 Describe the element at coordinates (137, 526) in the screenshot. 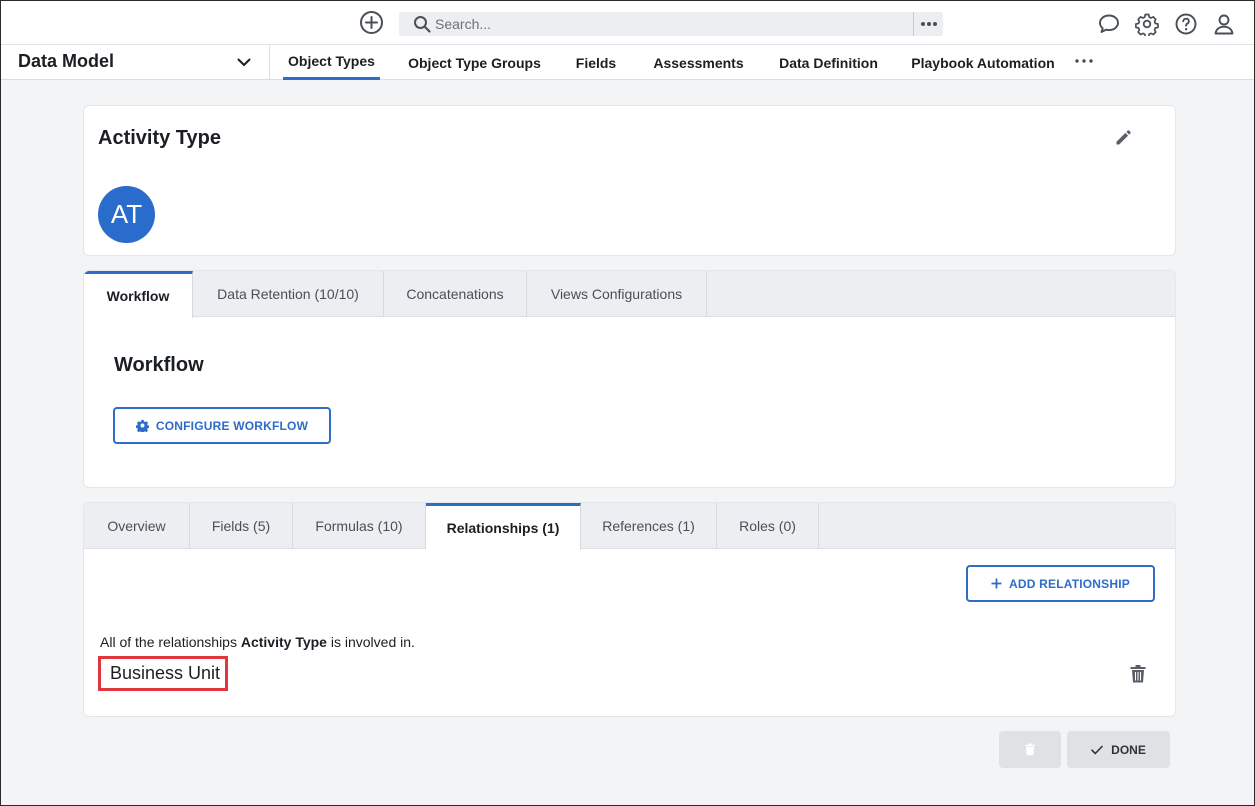

I see `tab-overview: Overview` at that location.